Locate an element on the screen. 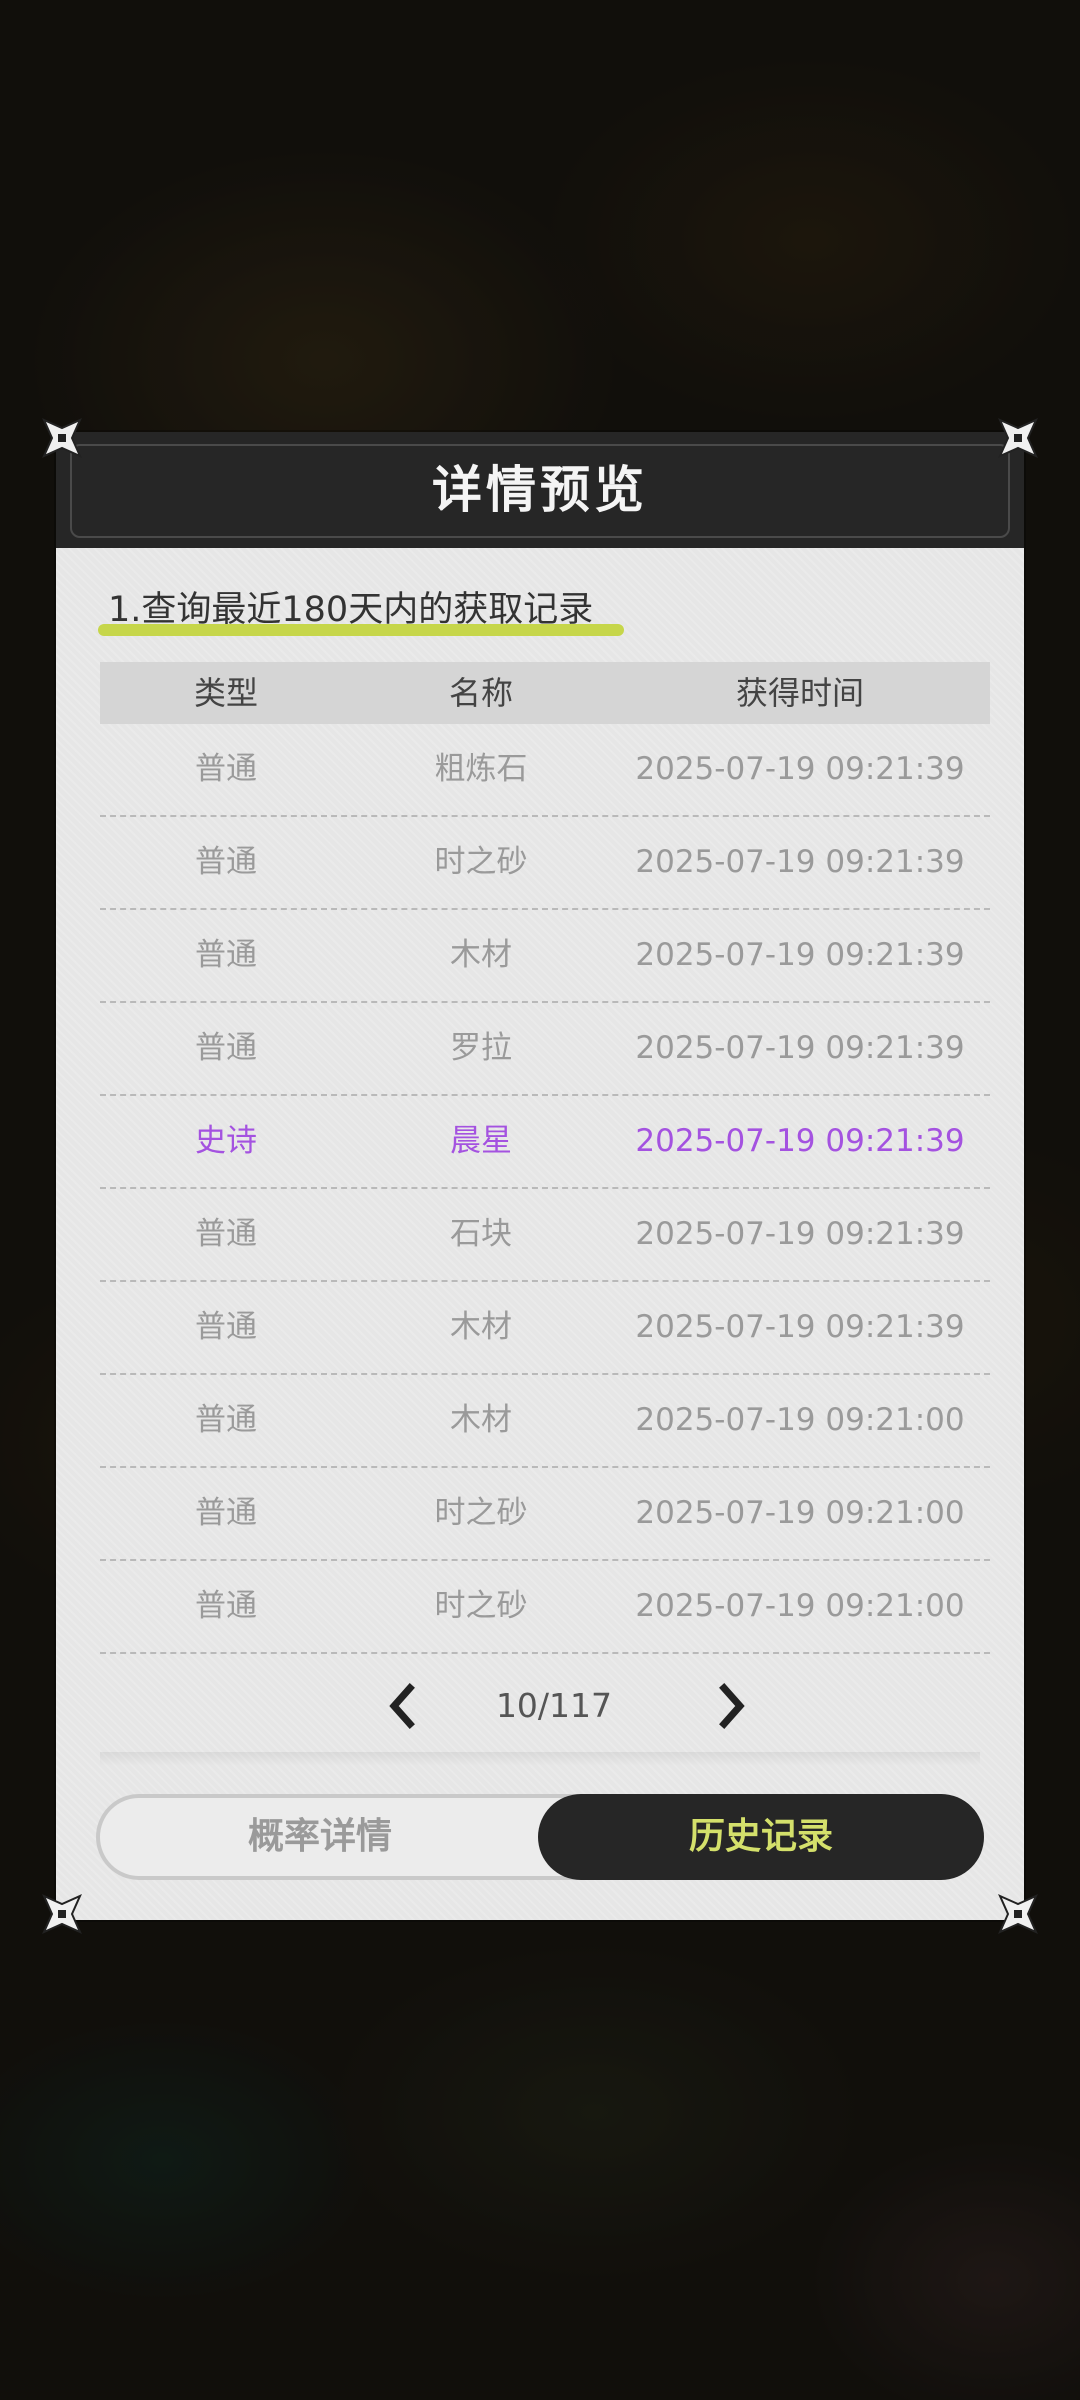 This screenshot has width=1080, height=2400. cell-name: 粗炼石 is located at coordinates (481, 769).